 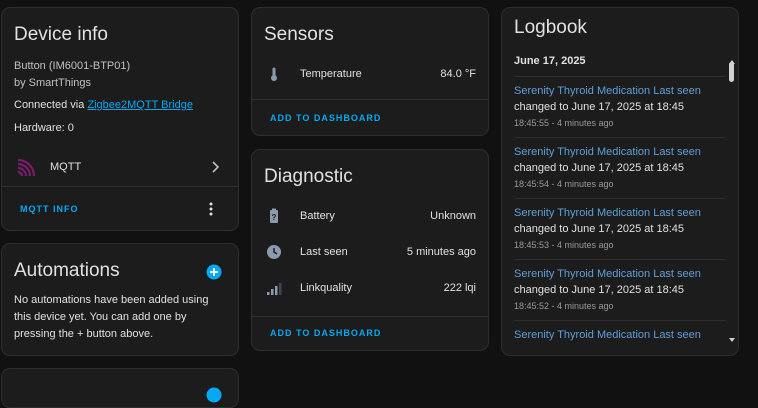 What do you see at coordinates (274, 252) in the screenshot?
I see `clock-icon` at bounding box center [274, 252].